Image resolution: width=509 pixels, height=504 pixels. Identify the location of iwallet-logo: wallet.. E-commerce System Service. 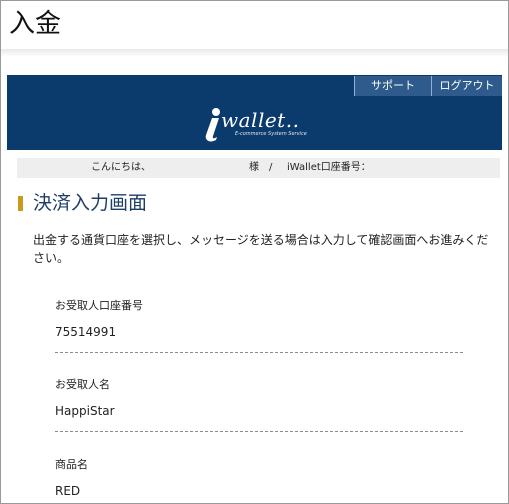
(257, 124).